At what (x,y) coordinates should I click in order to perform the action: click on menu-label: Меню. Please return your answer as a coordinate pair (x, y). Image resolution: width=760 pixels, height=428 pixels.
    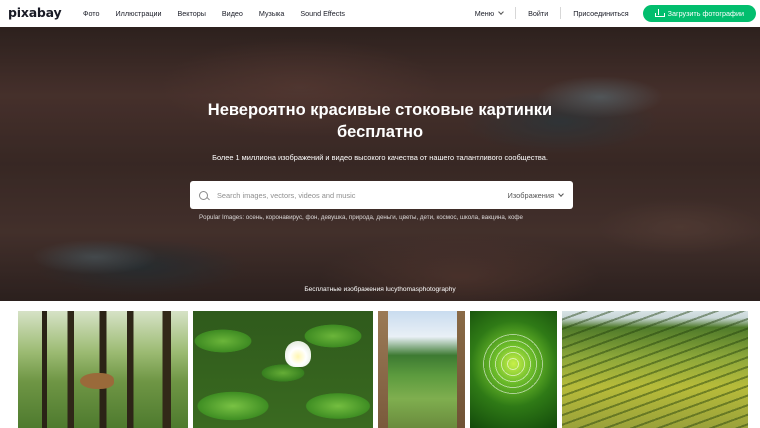
    Looking at the image, I should click on (484, 13).